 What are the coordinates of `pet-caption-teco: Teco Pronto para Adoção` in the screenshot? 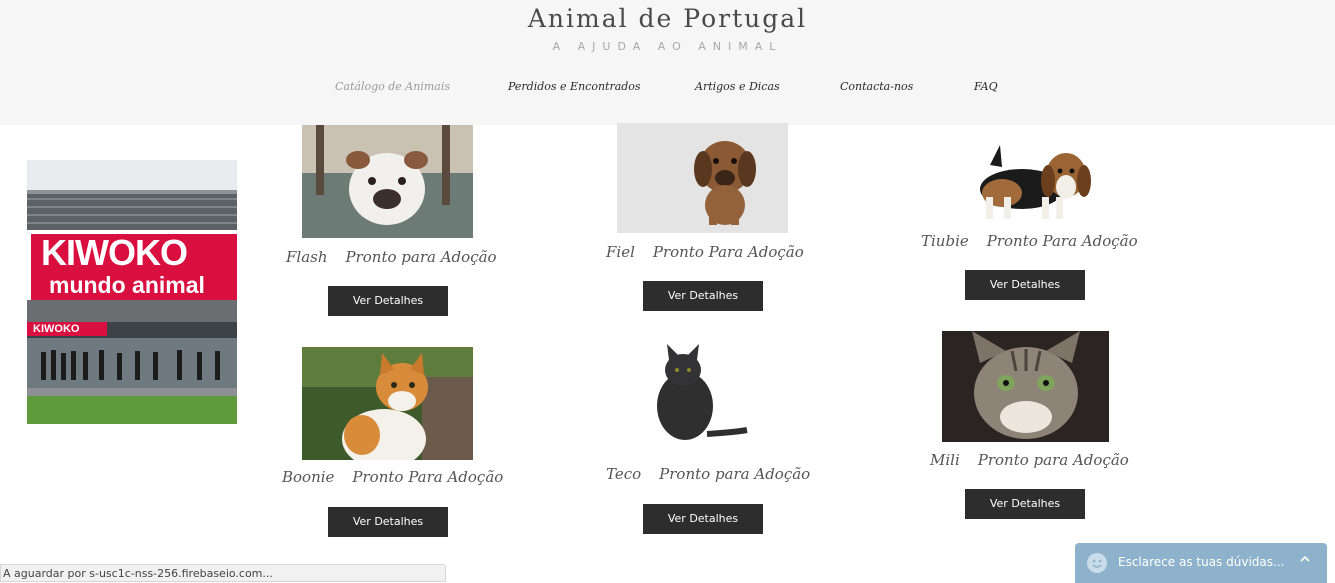 It's located at (708, 474).